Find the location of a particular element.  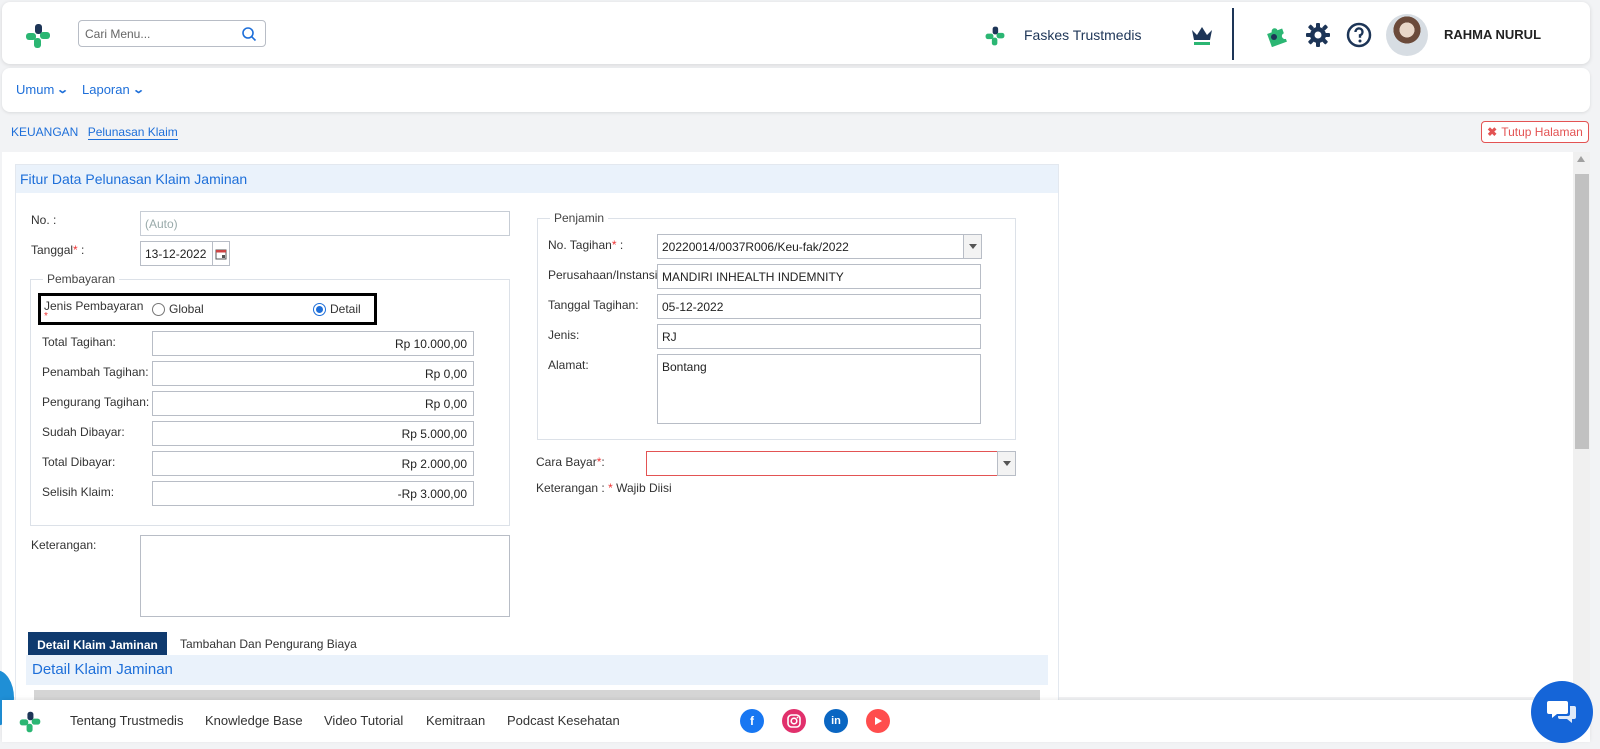

no-label: No. : is located at coordinates (44, 220).